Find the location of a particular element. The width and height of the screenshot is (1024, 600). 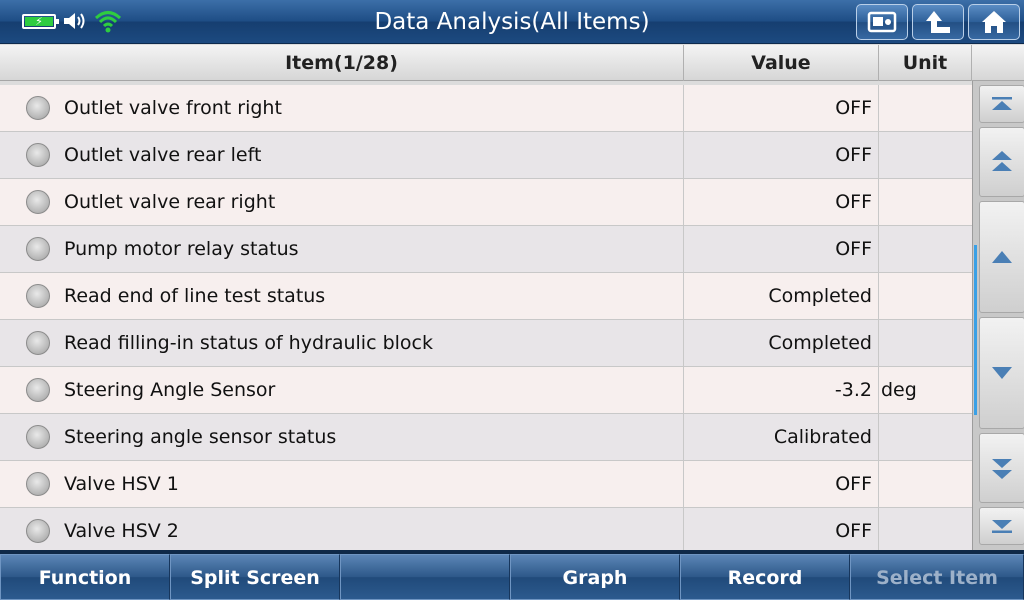

scroll-top-button is located at coordinates (1001, 104).